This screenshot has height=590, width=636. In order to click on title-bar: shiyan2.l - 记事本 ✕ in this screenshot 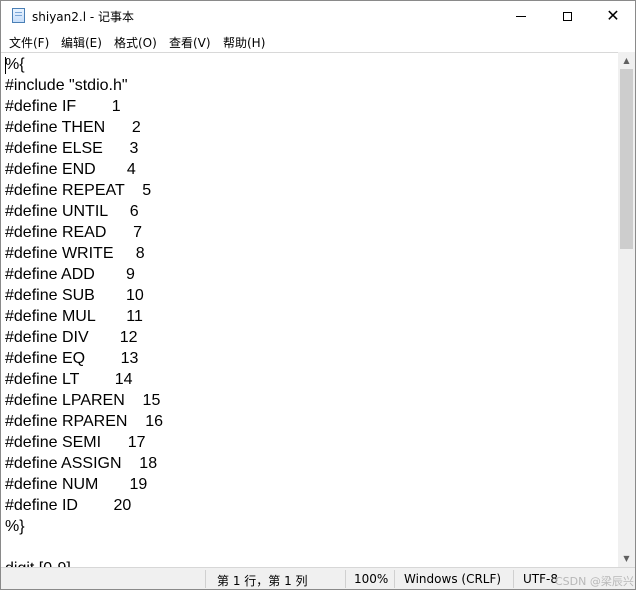, I will do `click(318, 16)`.